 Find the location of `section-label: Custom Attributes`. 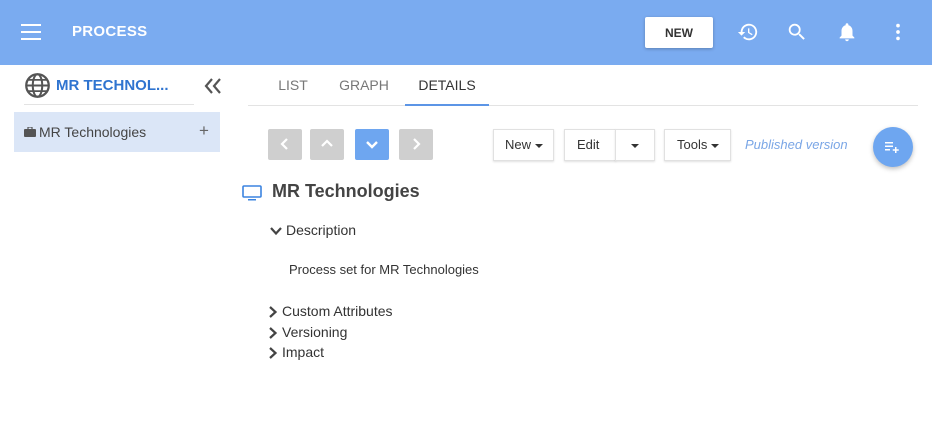

section-label: Custom Attributes is located at coordinates (337, 311).